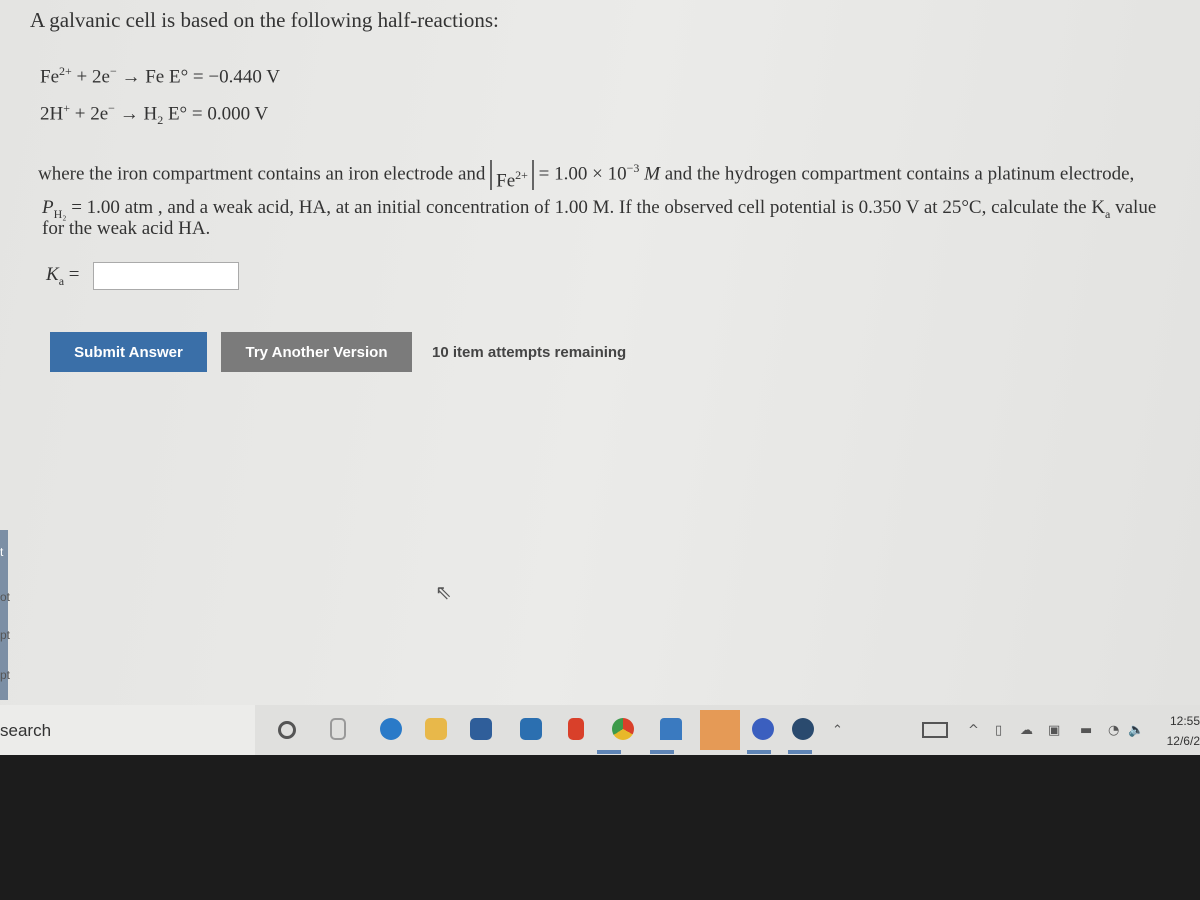 The width and height of the screenshot is (1200, 900). Describe the element at coordinates (287, 730) in the screenshot. I see `cortana-icon` at that location.